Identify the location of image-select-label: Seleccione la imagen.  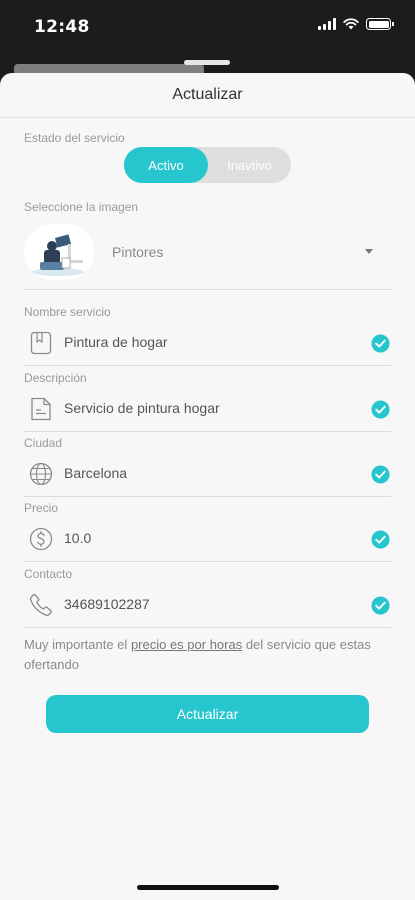
(81, 207).